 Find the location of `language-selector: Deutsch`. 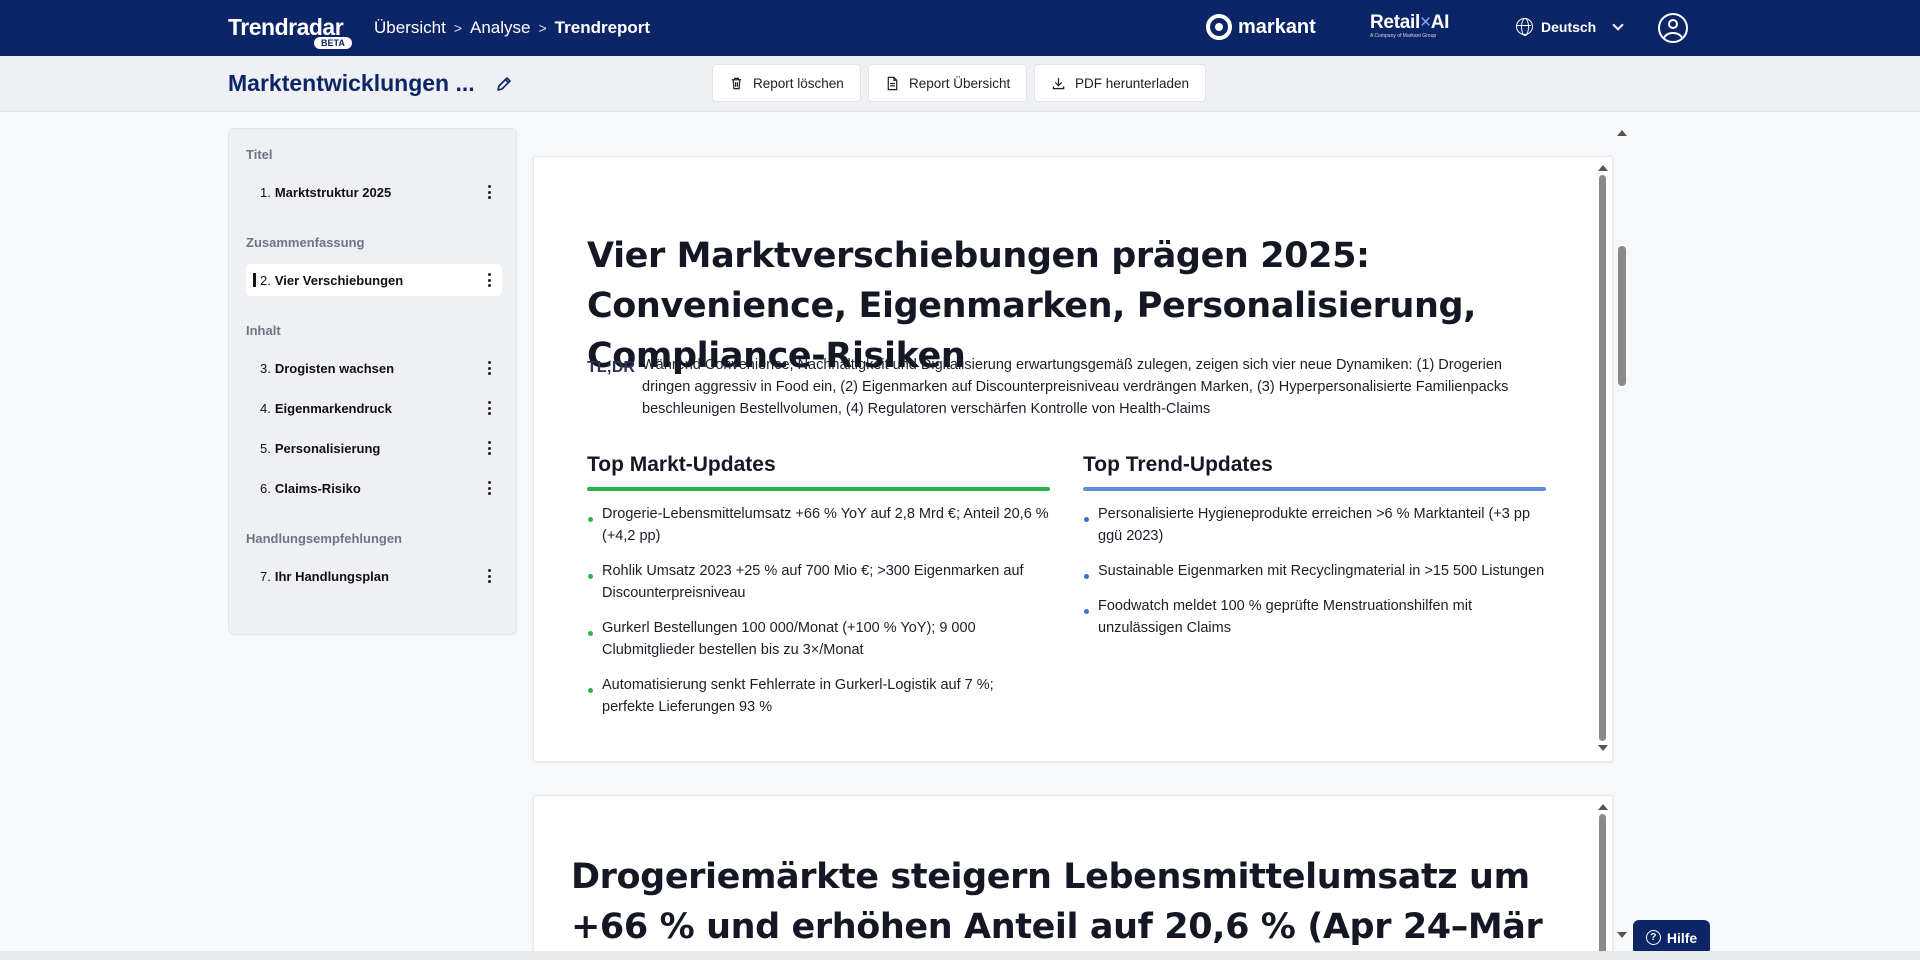

language-selector: Deutsch is located at coordinates (1570, 27).